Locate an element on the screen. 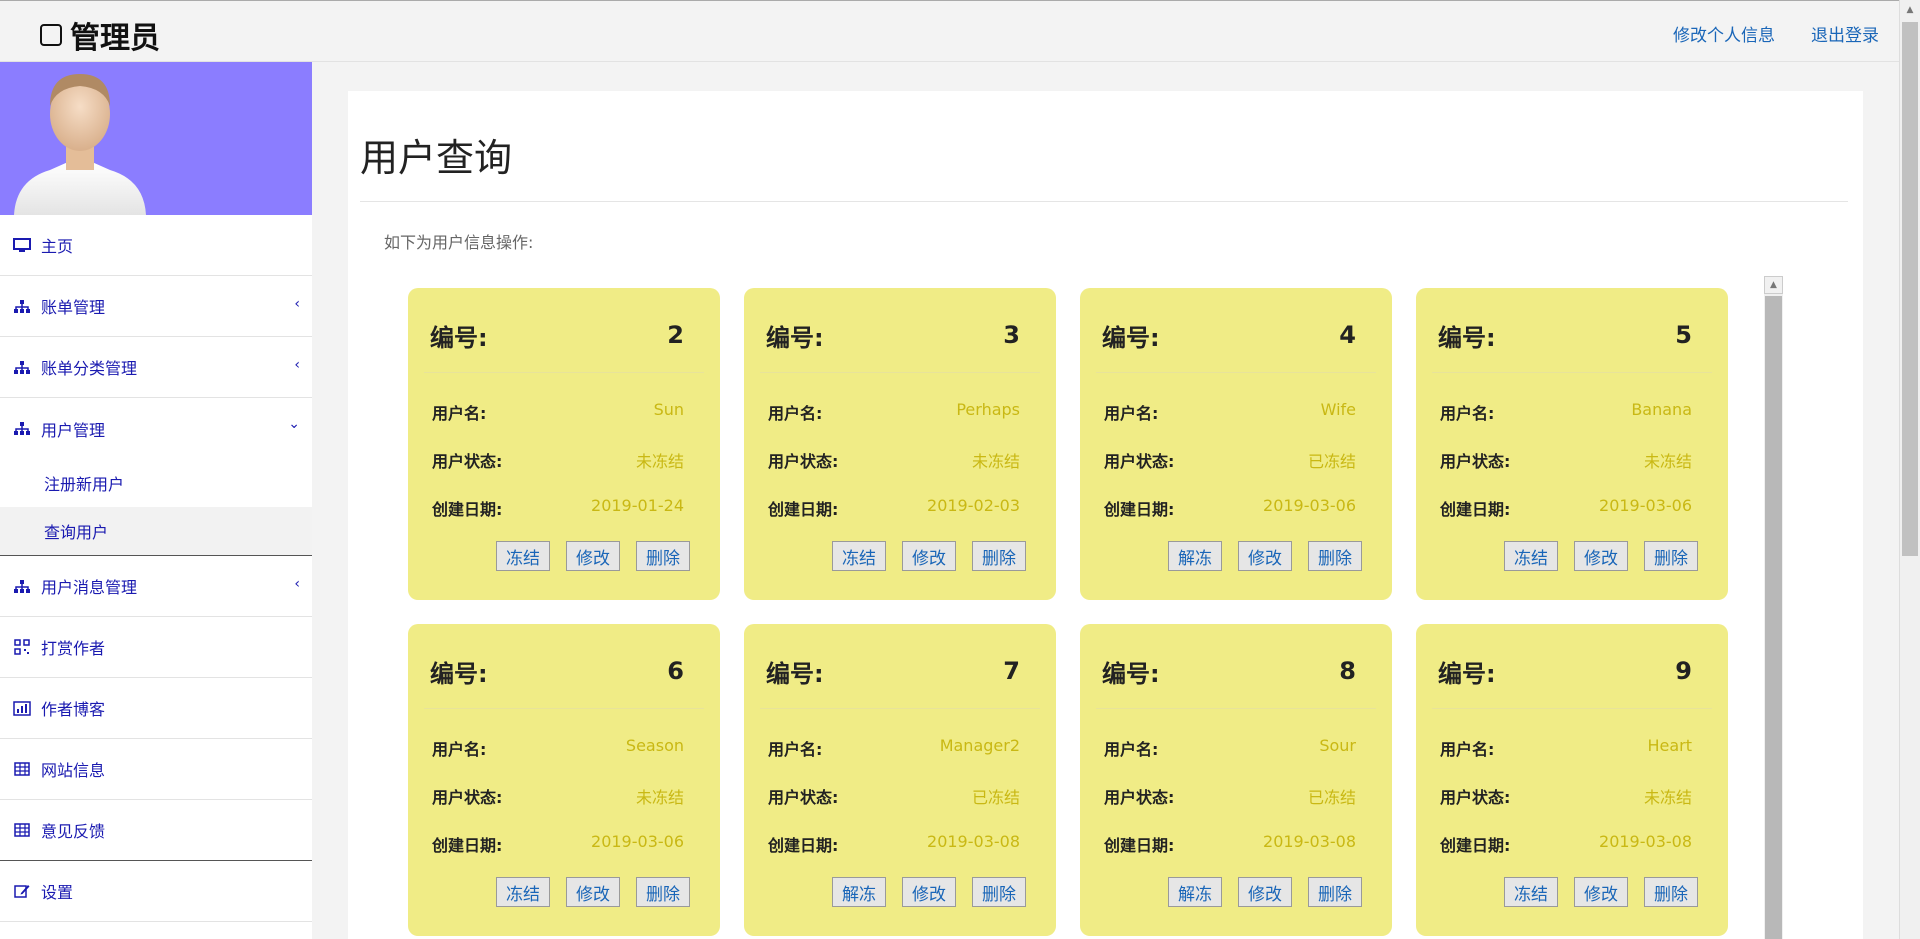  top-links: 修改个人信息 退出登录 is located at coordinates (1776, 33).